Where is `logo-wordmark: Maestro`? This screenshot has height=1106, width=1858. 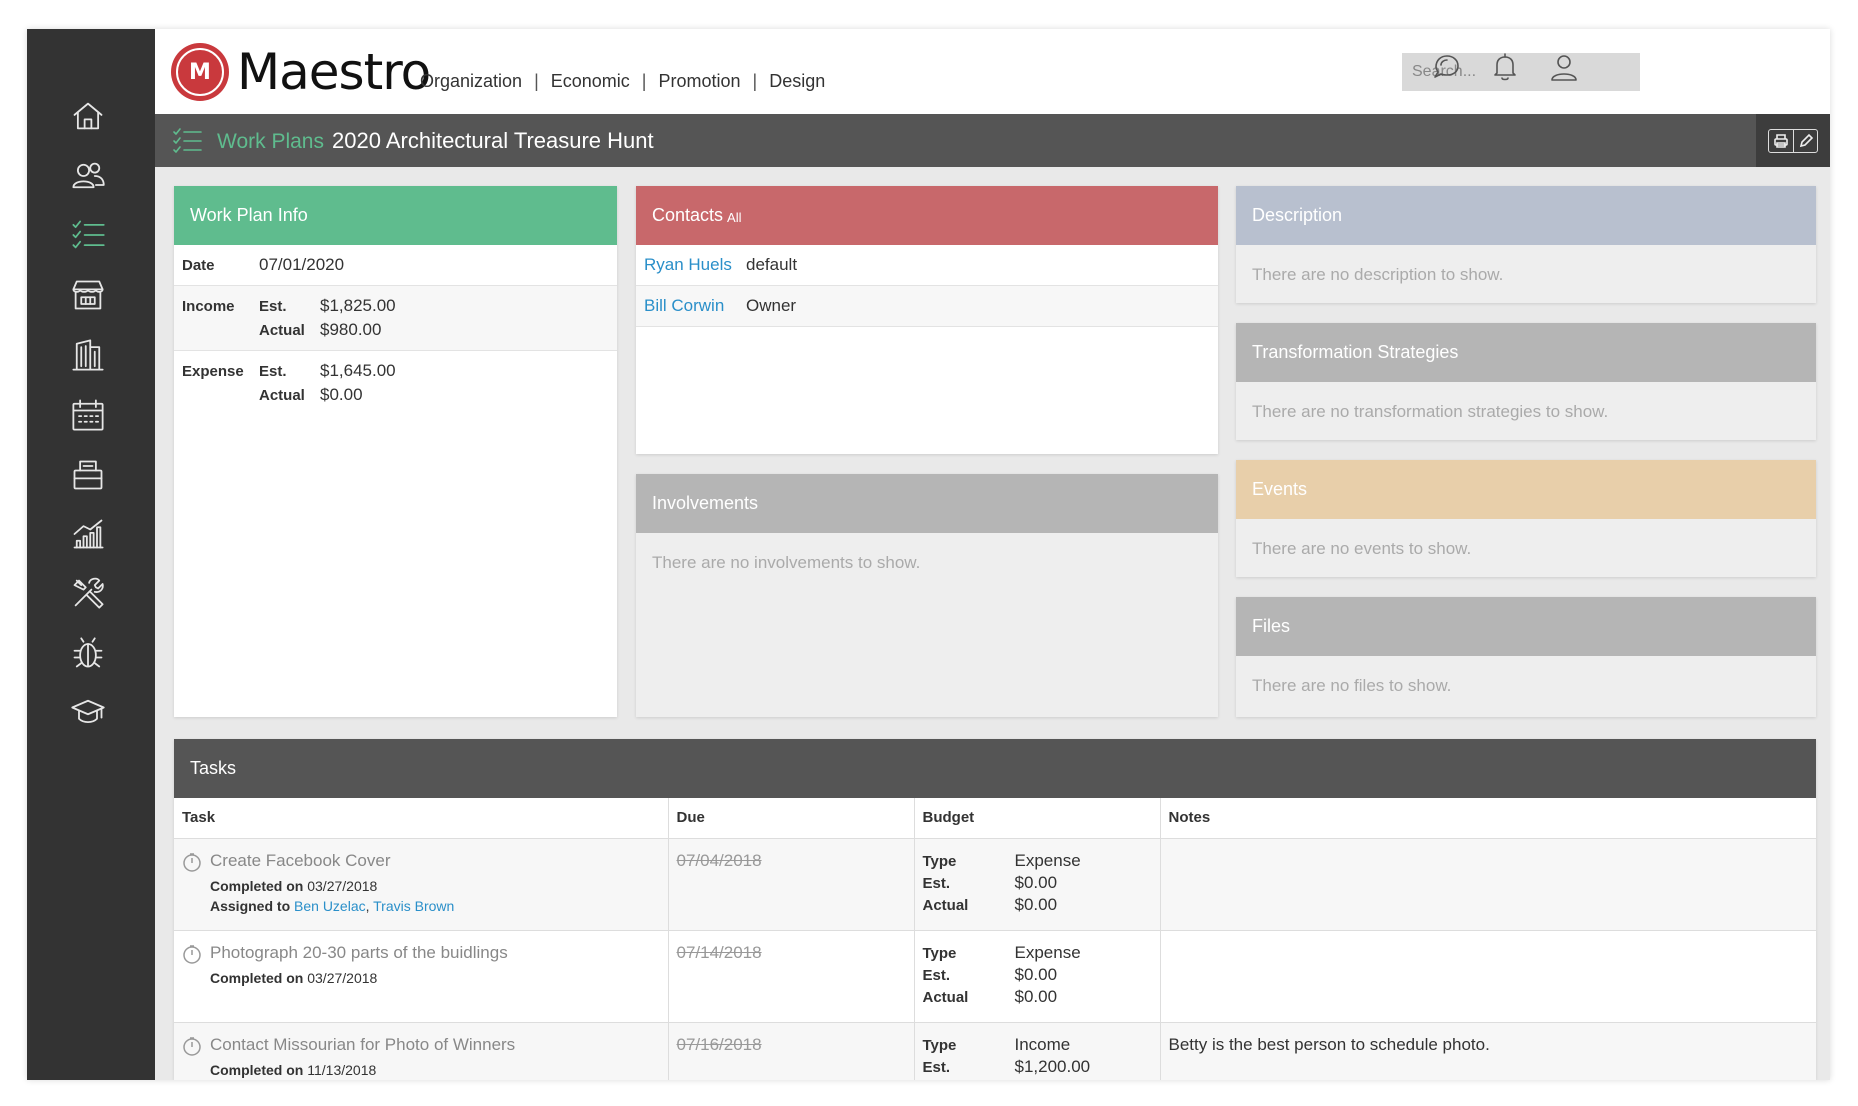 logo-wordmark: Maestro is located at coordinates (334, 72).